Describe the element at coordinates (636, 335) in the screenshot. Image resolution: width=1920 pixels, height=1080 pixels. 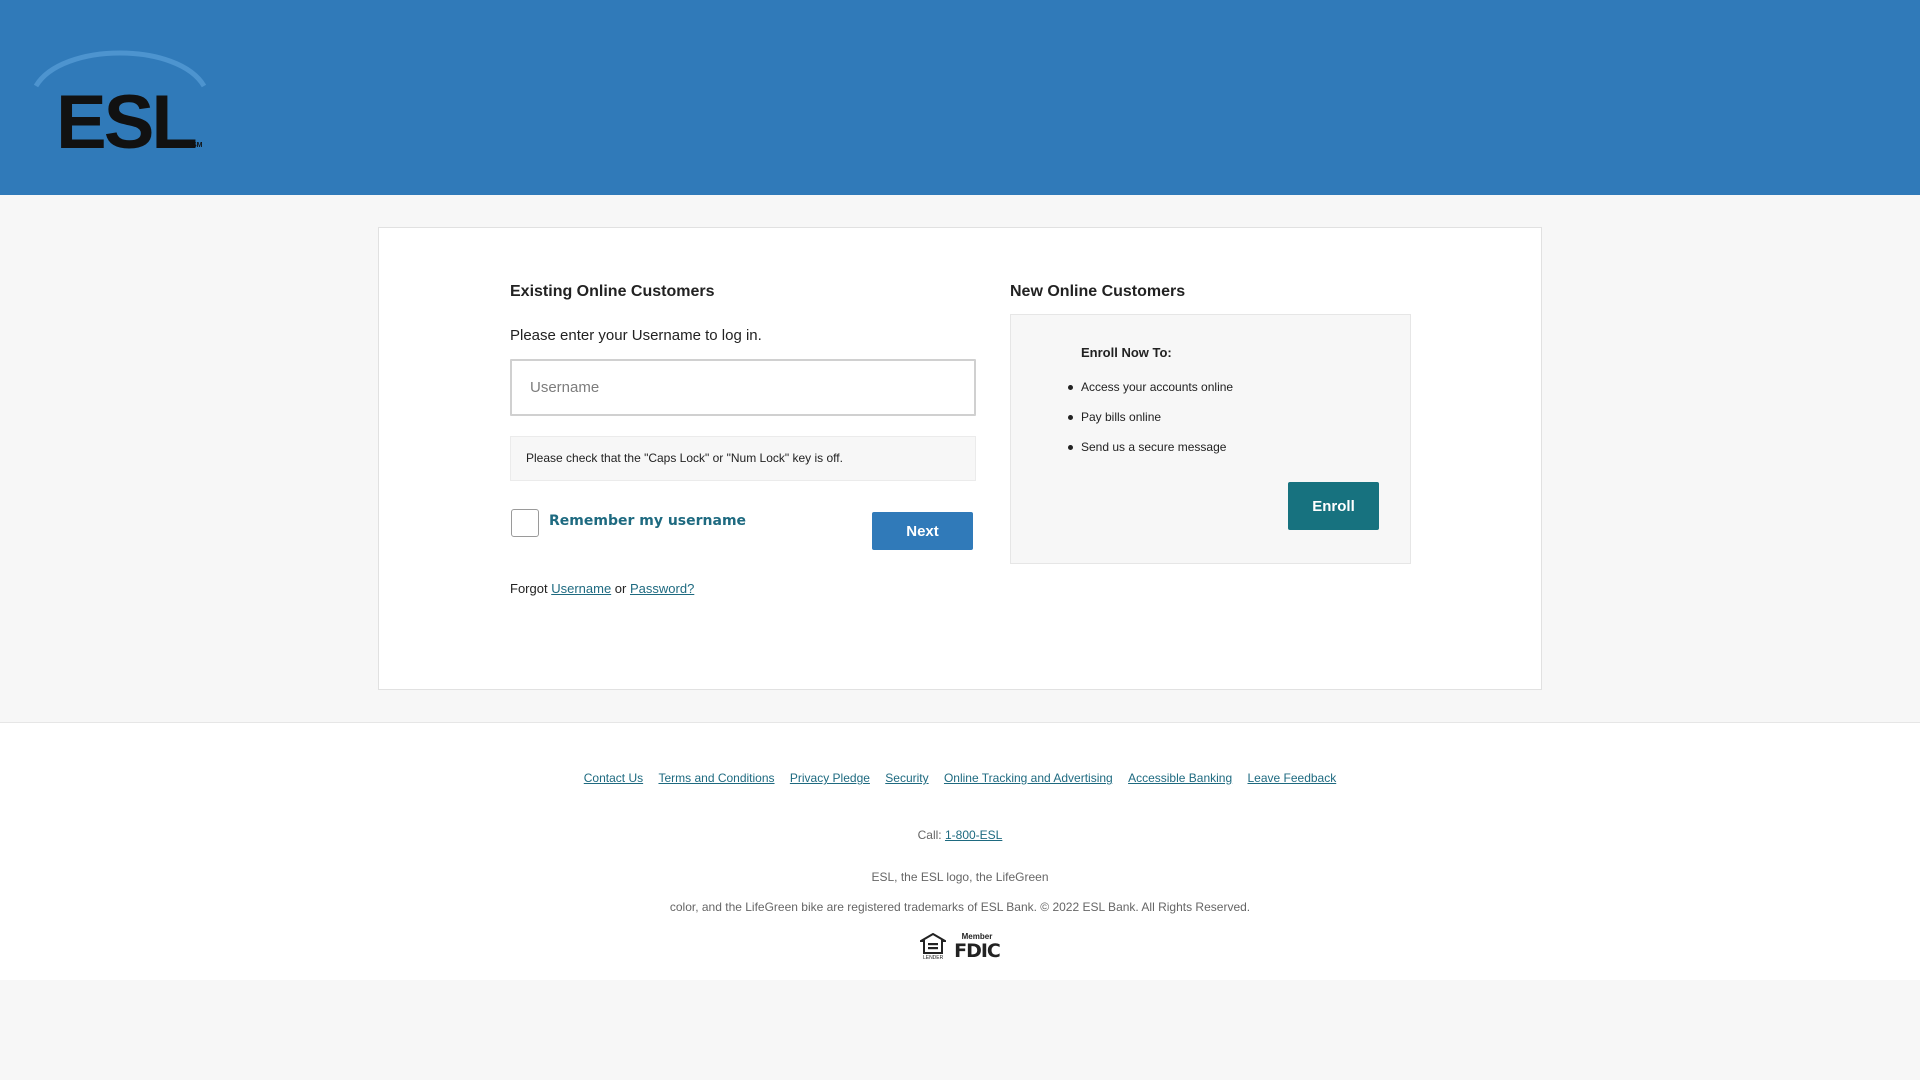
I see `login-prompt: Please enter your Username to log in.` at that location.